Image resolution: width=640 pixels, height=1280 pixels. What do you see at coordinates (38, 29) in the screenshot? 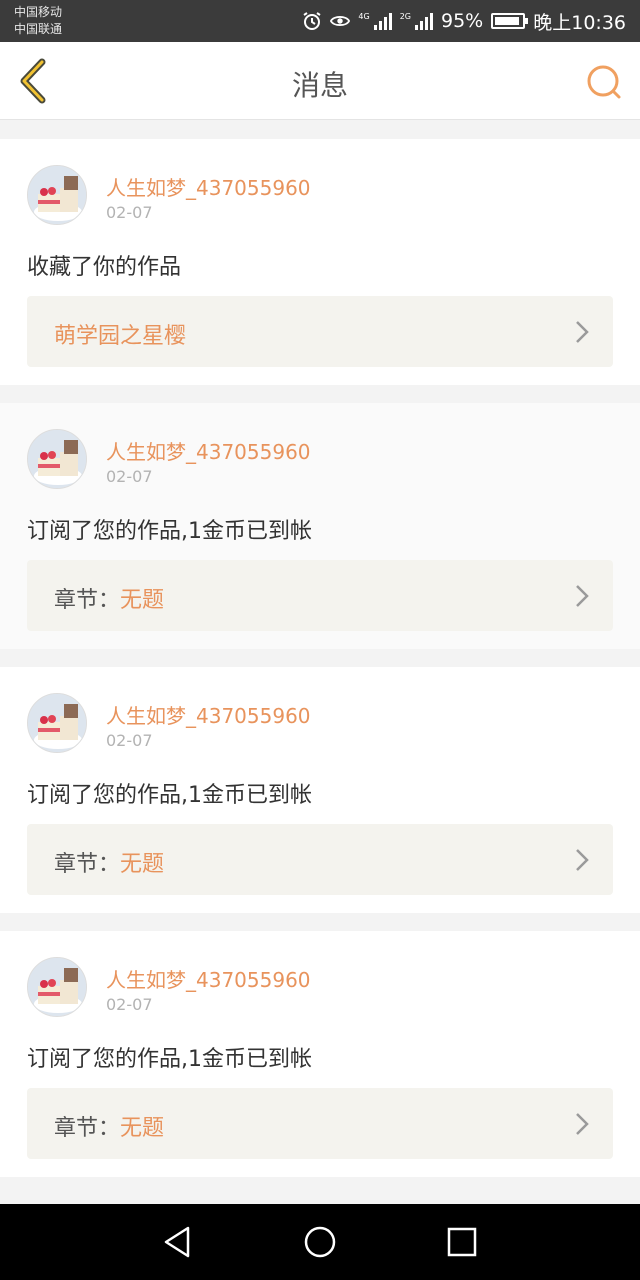
I see `carrier-2: 中国联通` at bounding box center [38, 29].